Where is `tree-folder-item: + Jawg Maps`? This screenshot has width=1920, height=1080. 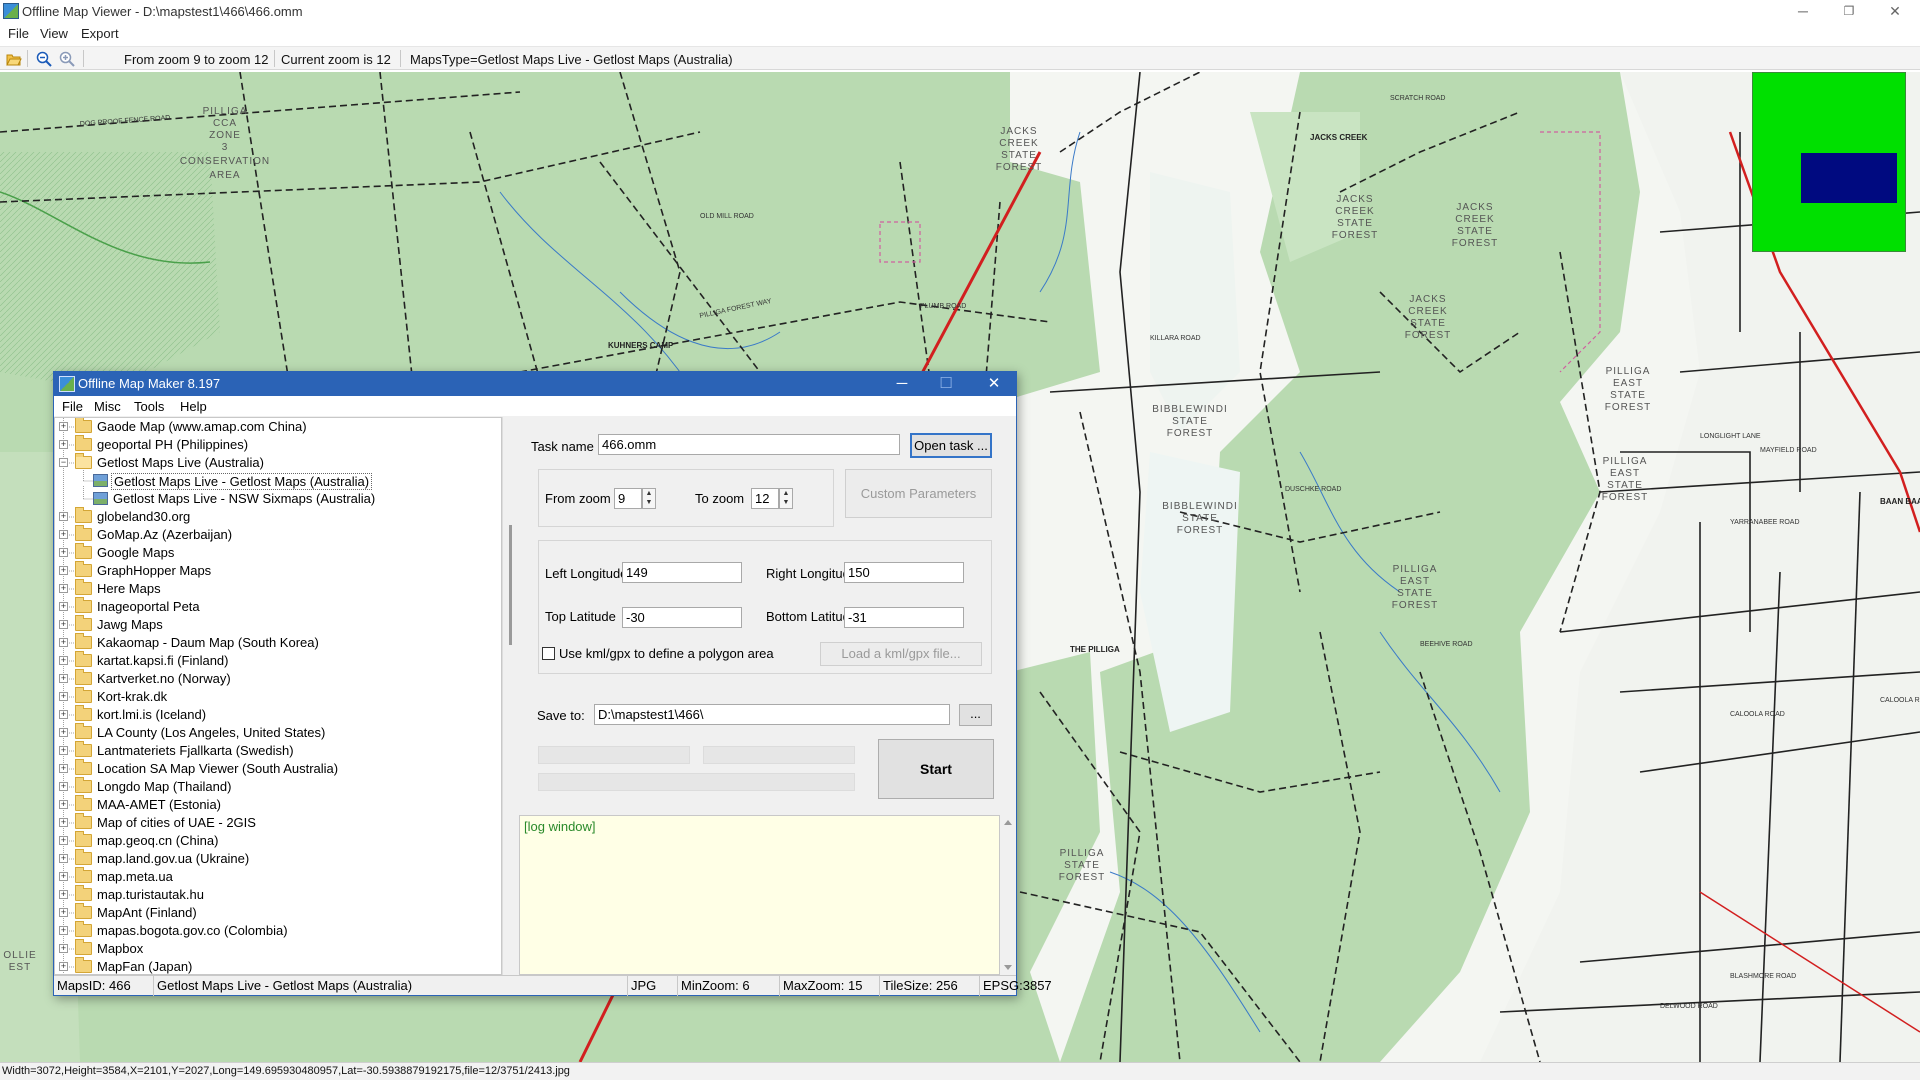 tree-folder-item: + Jawg Maps is located at coordinates (275, 624).